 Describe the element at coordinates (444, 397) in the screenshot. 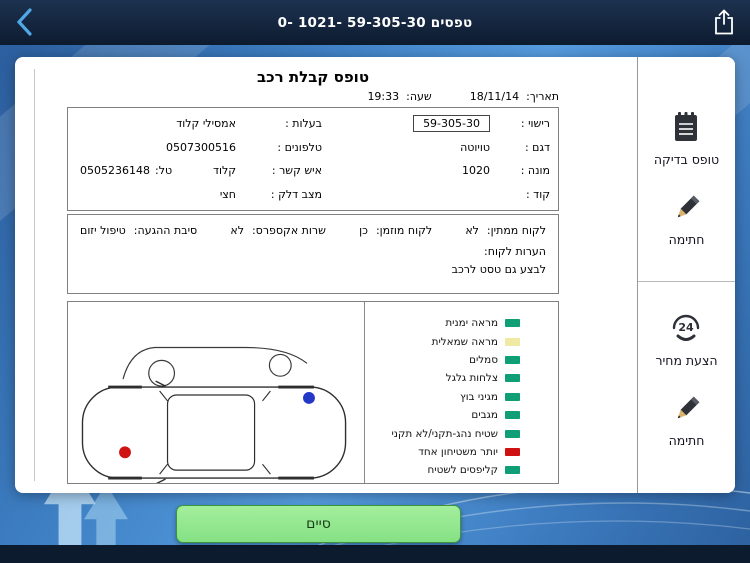

I see `checklist-item-mud-flaps: מגיני בוץ` at that location.